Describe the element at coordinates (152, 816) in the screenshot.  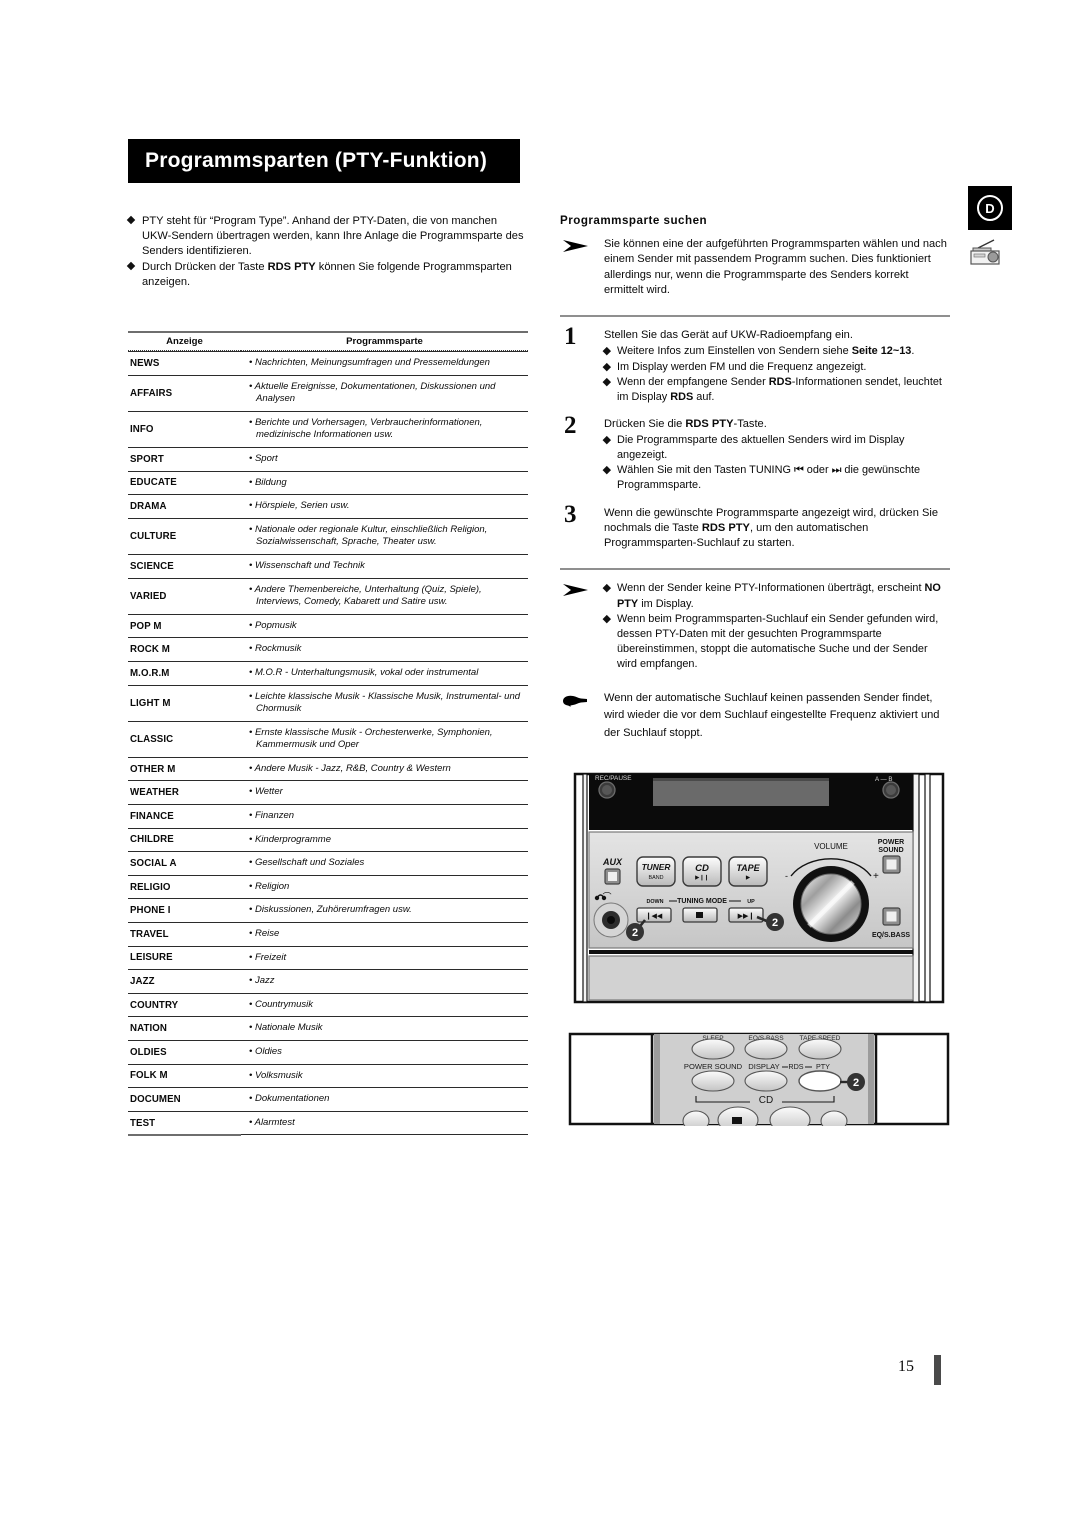
I see `pty-code-label: FINANCE` at that location.